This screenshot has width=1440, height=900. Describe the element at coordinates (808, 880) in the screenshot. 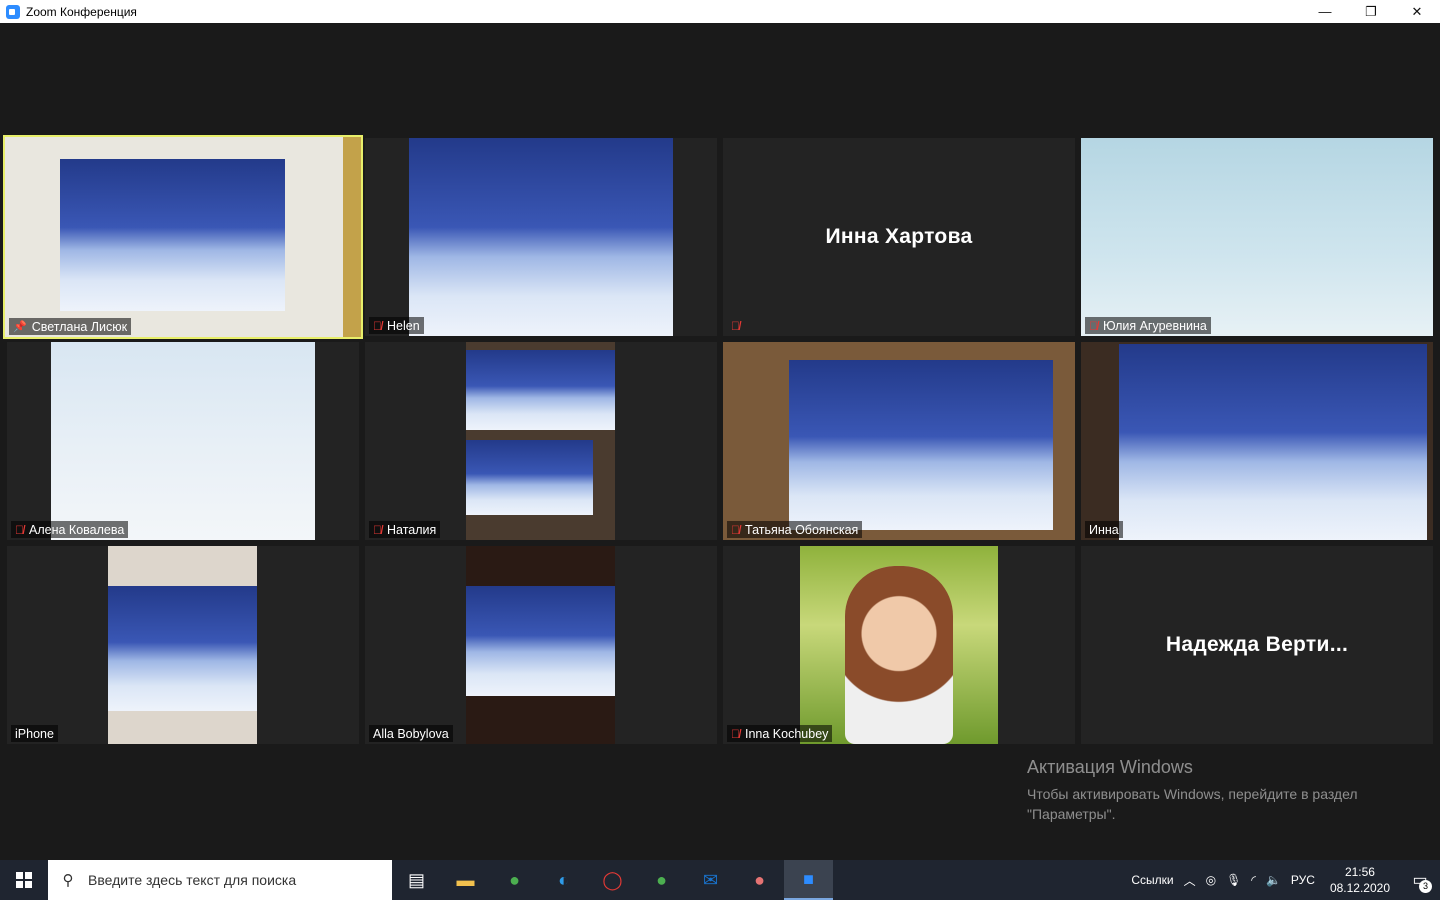

I see `zoom-taskbar-icon: ■` at that location.